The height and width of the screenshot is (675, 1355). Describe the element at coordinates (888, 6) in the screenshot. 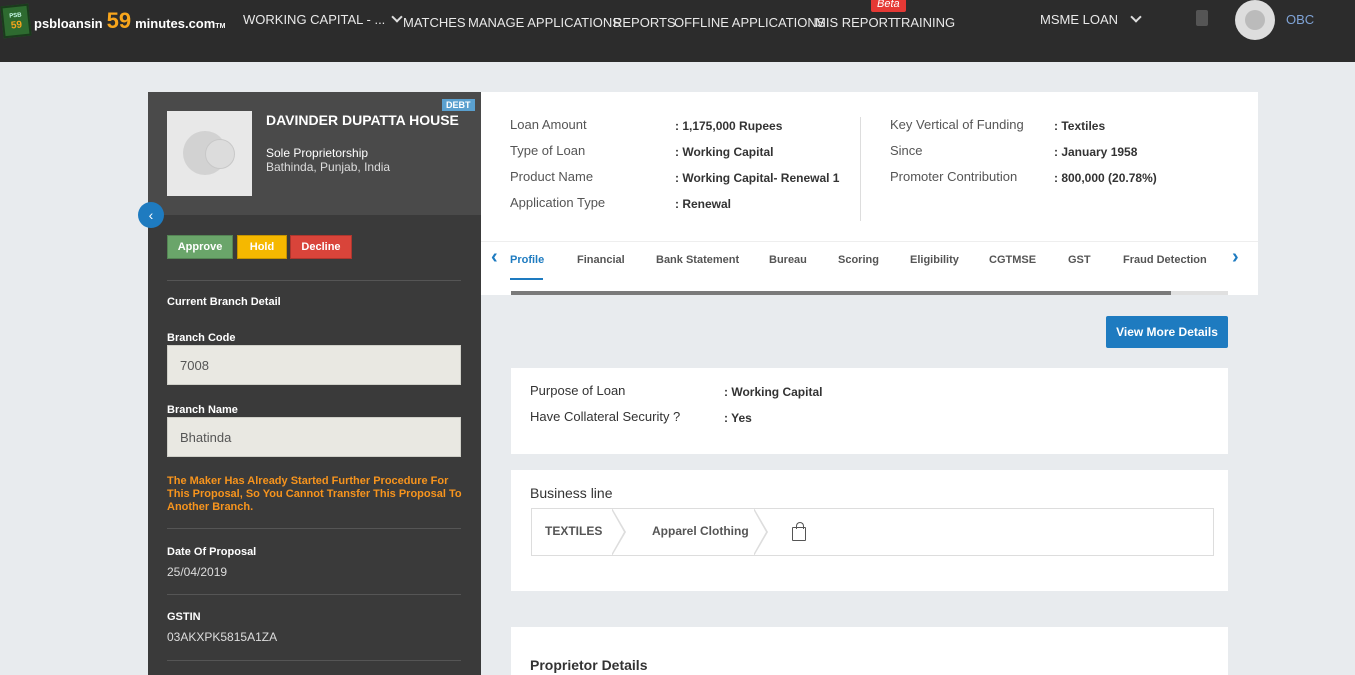

I see `beta-badge: Beta` at that location.